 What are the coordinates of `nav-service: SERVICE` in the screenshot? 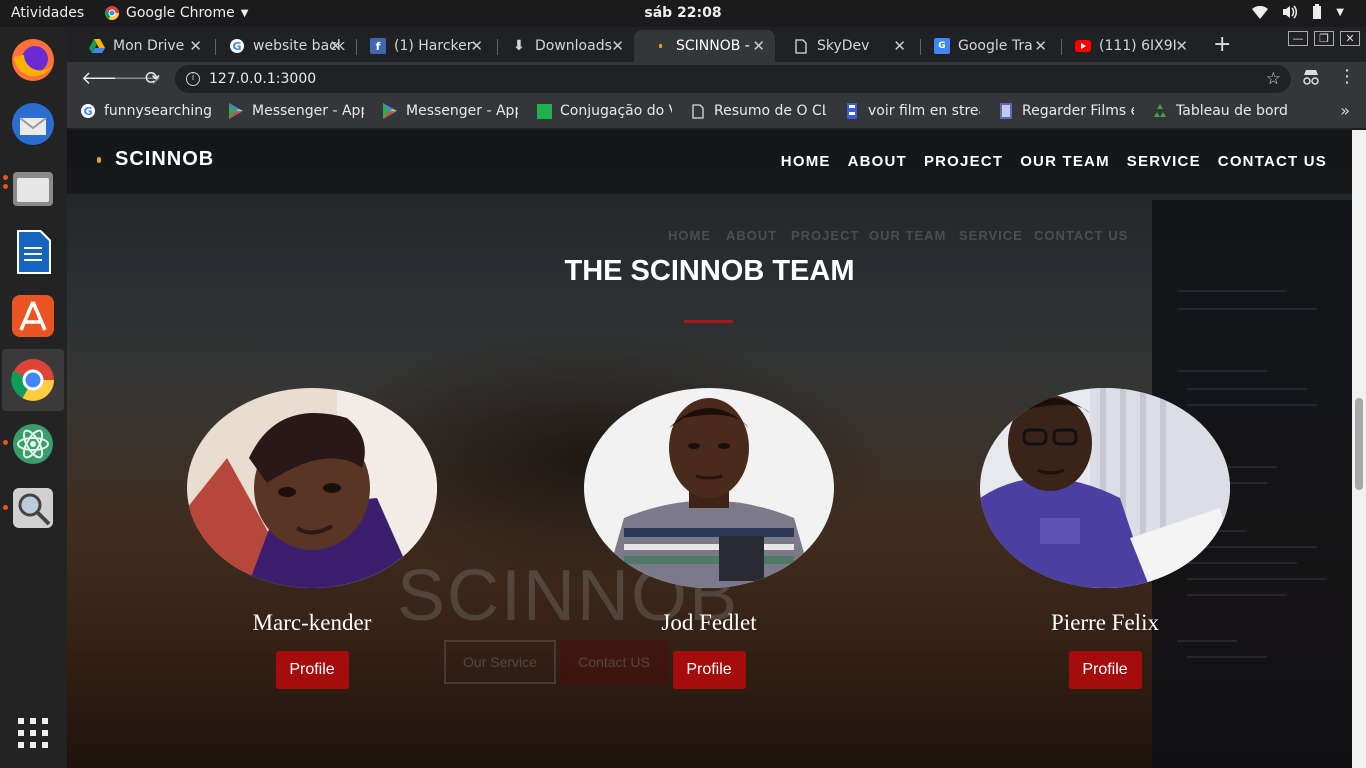 It's located at (1164, 161).